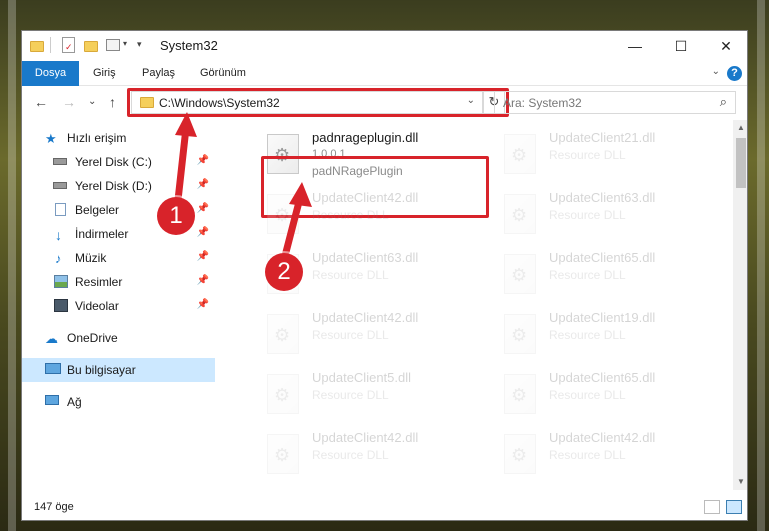 The height and width of the screenshot is (531, 769). I want to click on arrow-2-shaft, so click(292, 227).